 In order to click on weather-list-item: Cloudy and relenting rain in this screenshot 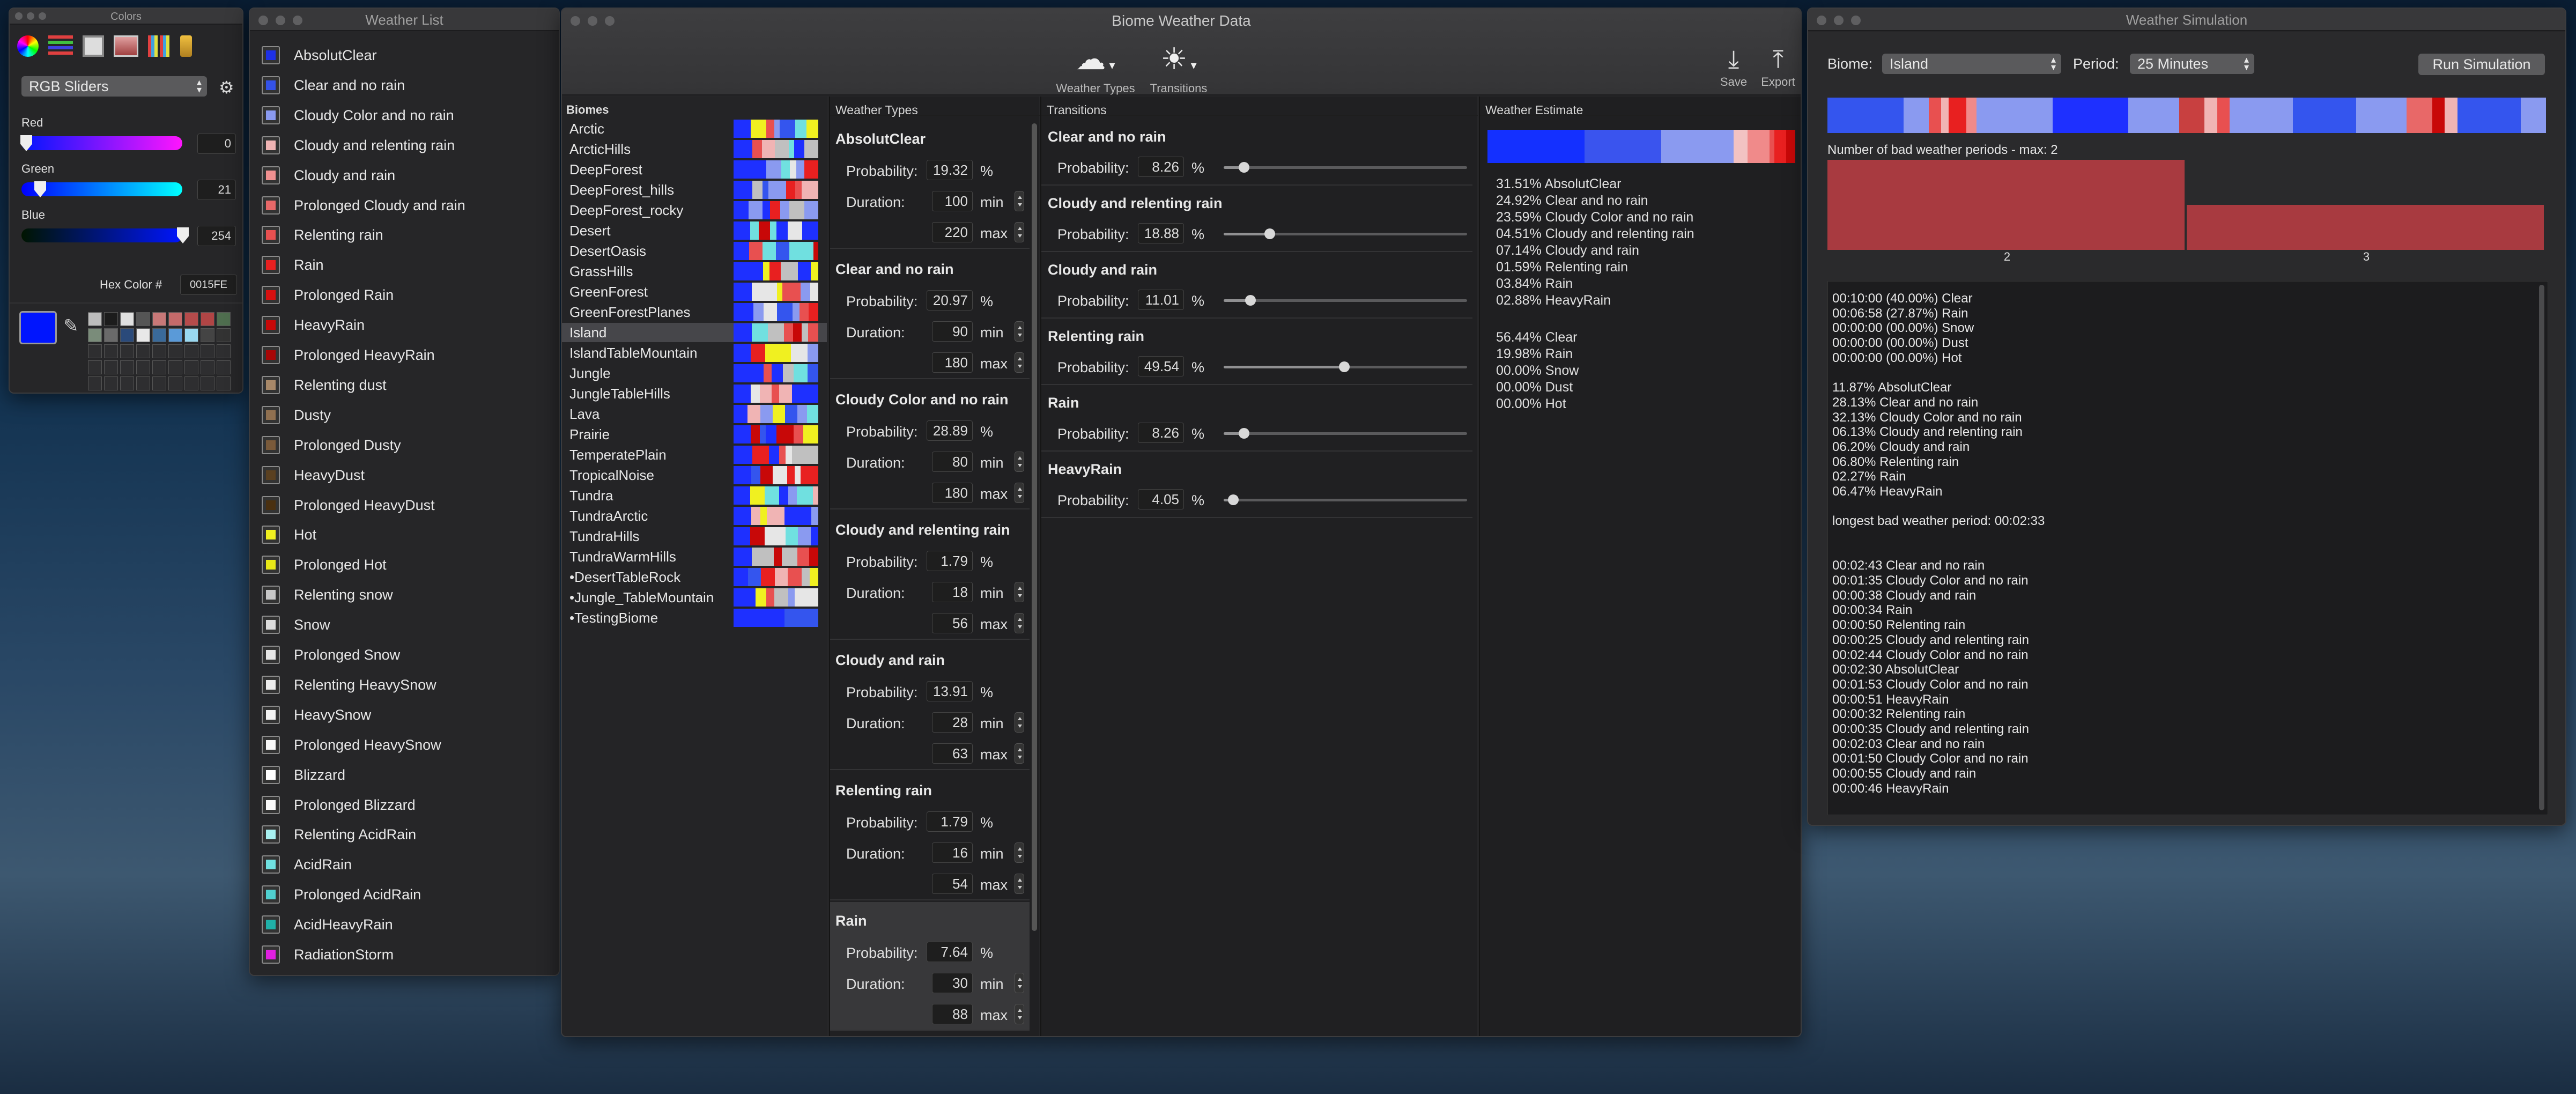, I will do `click(404, 146)`.